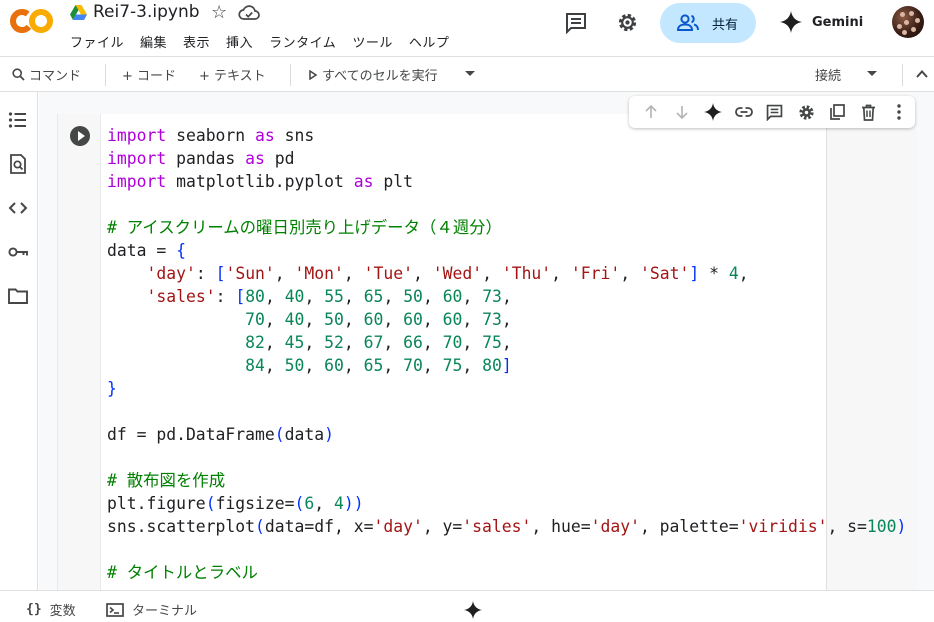 Image resolution: width=934 pixels, height=622 pixels. I want to click on menu-insert: 挿入, so click(239, 41).